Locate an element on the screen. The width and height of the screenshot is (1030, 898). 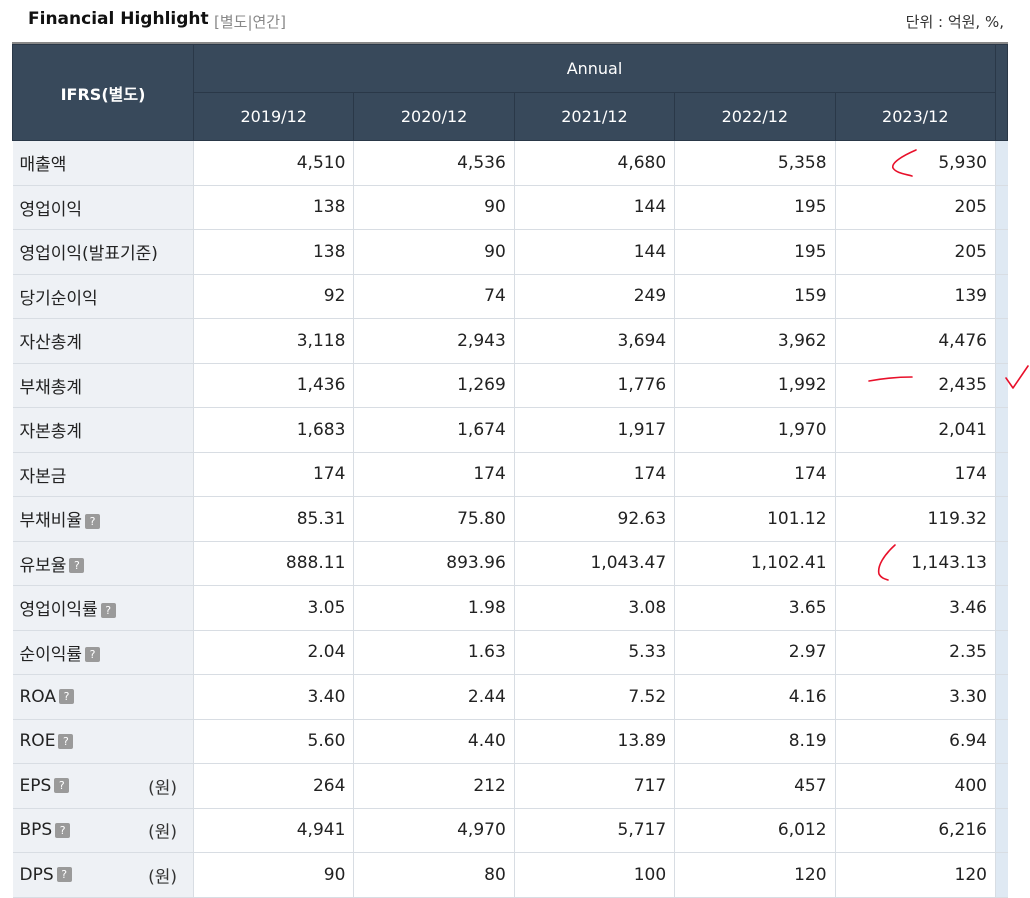
value-cell: 195 is located at coordinates (755, 252).